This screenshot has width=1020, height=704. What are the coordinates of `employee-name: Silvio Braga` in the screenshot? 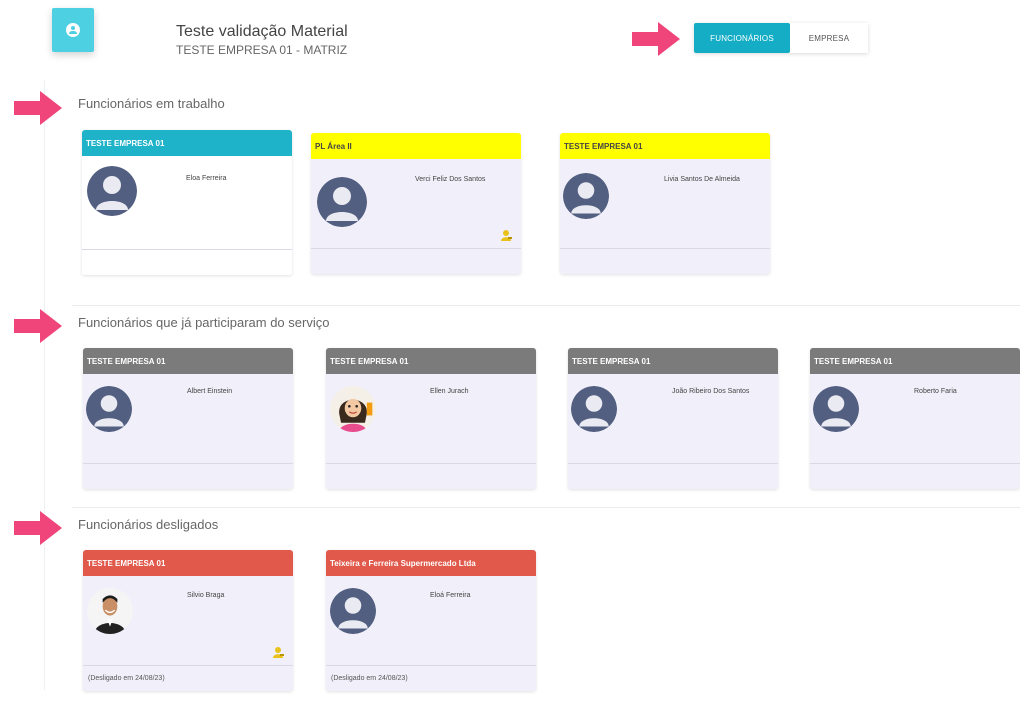 It's located at (206, 595).